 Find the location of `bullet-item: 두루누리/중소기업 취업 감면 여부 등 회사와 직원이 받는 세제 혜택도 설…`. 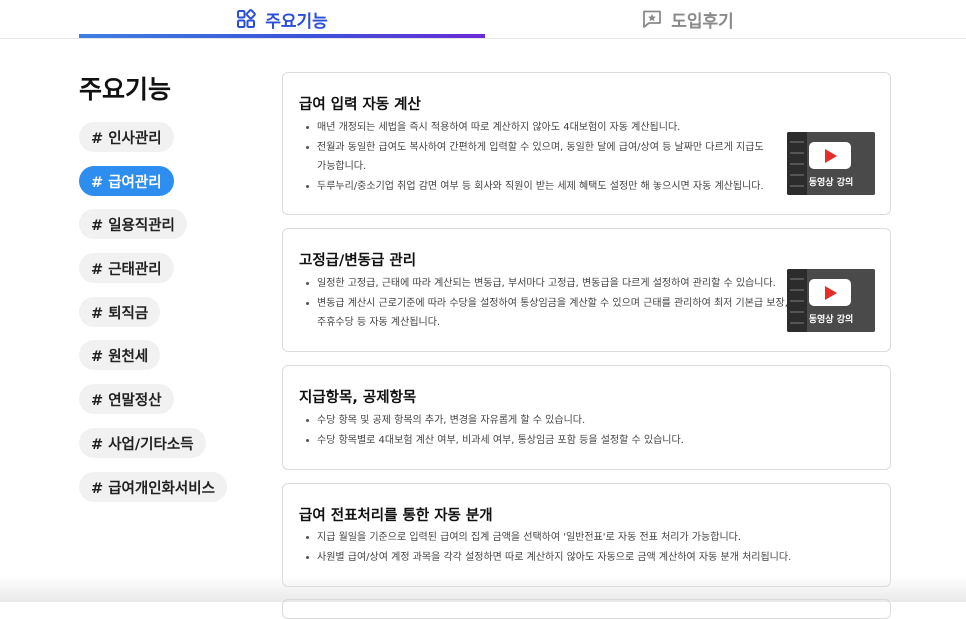

bullet-item: 두루누리/중소기업 취업 감면 여부 등 회사와 직원이 받는 세제 혜택도 설… is located at coordinates (531, 187).